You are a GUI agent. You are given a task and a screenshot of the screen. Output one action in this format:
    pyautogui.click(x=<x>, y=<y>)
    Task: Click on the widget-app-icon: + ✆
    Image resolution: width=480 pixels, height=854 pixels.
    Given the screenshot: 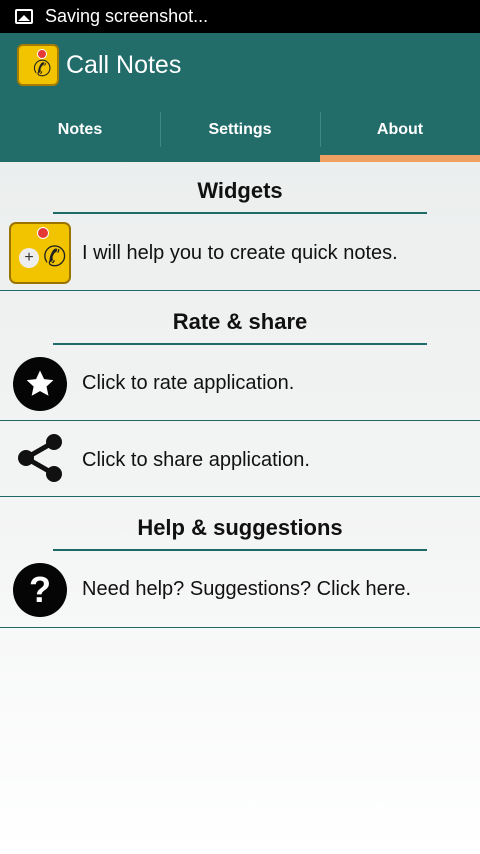 What is the action you would take?
    pyautogui.click(x=40, y=253)
    